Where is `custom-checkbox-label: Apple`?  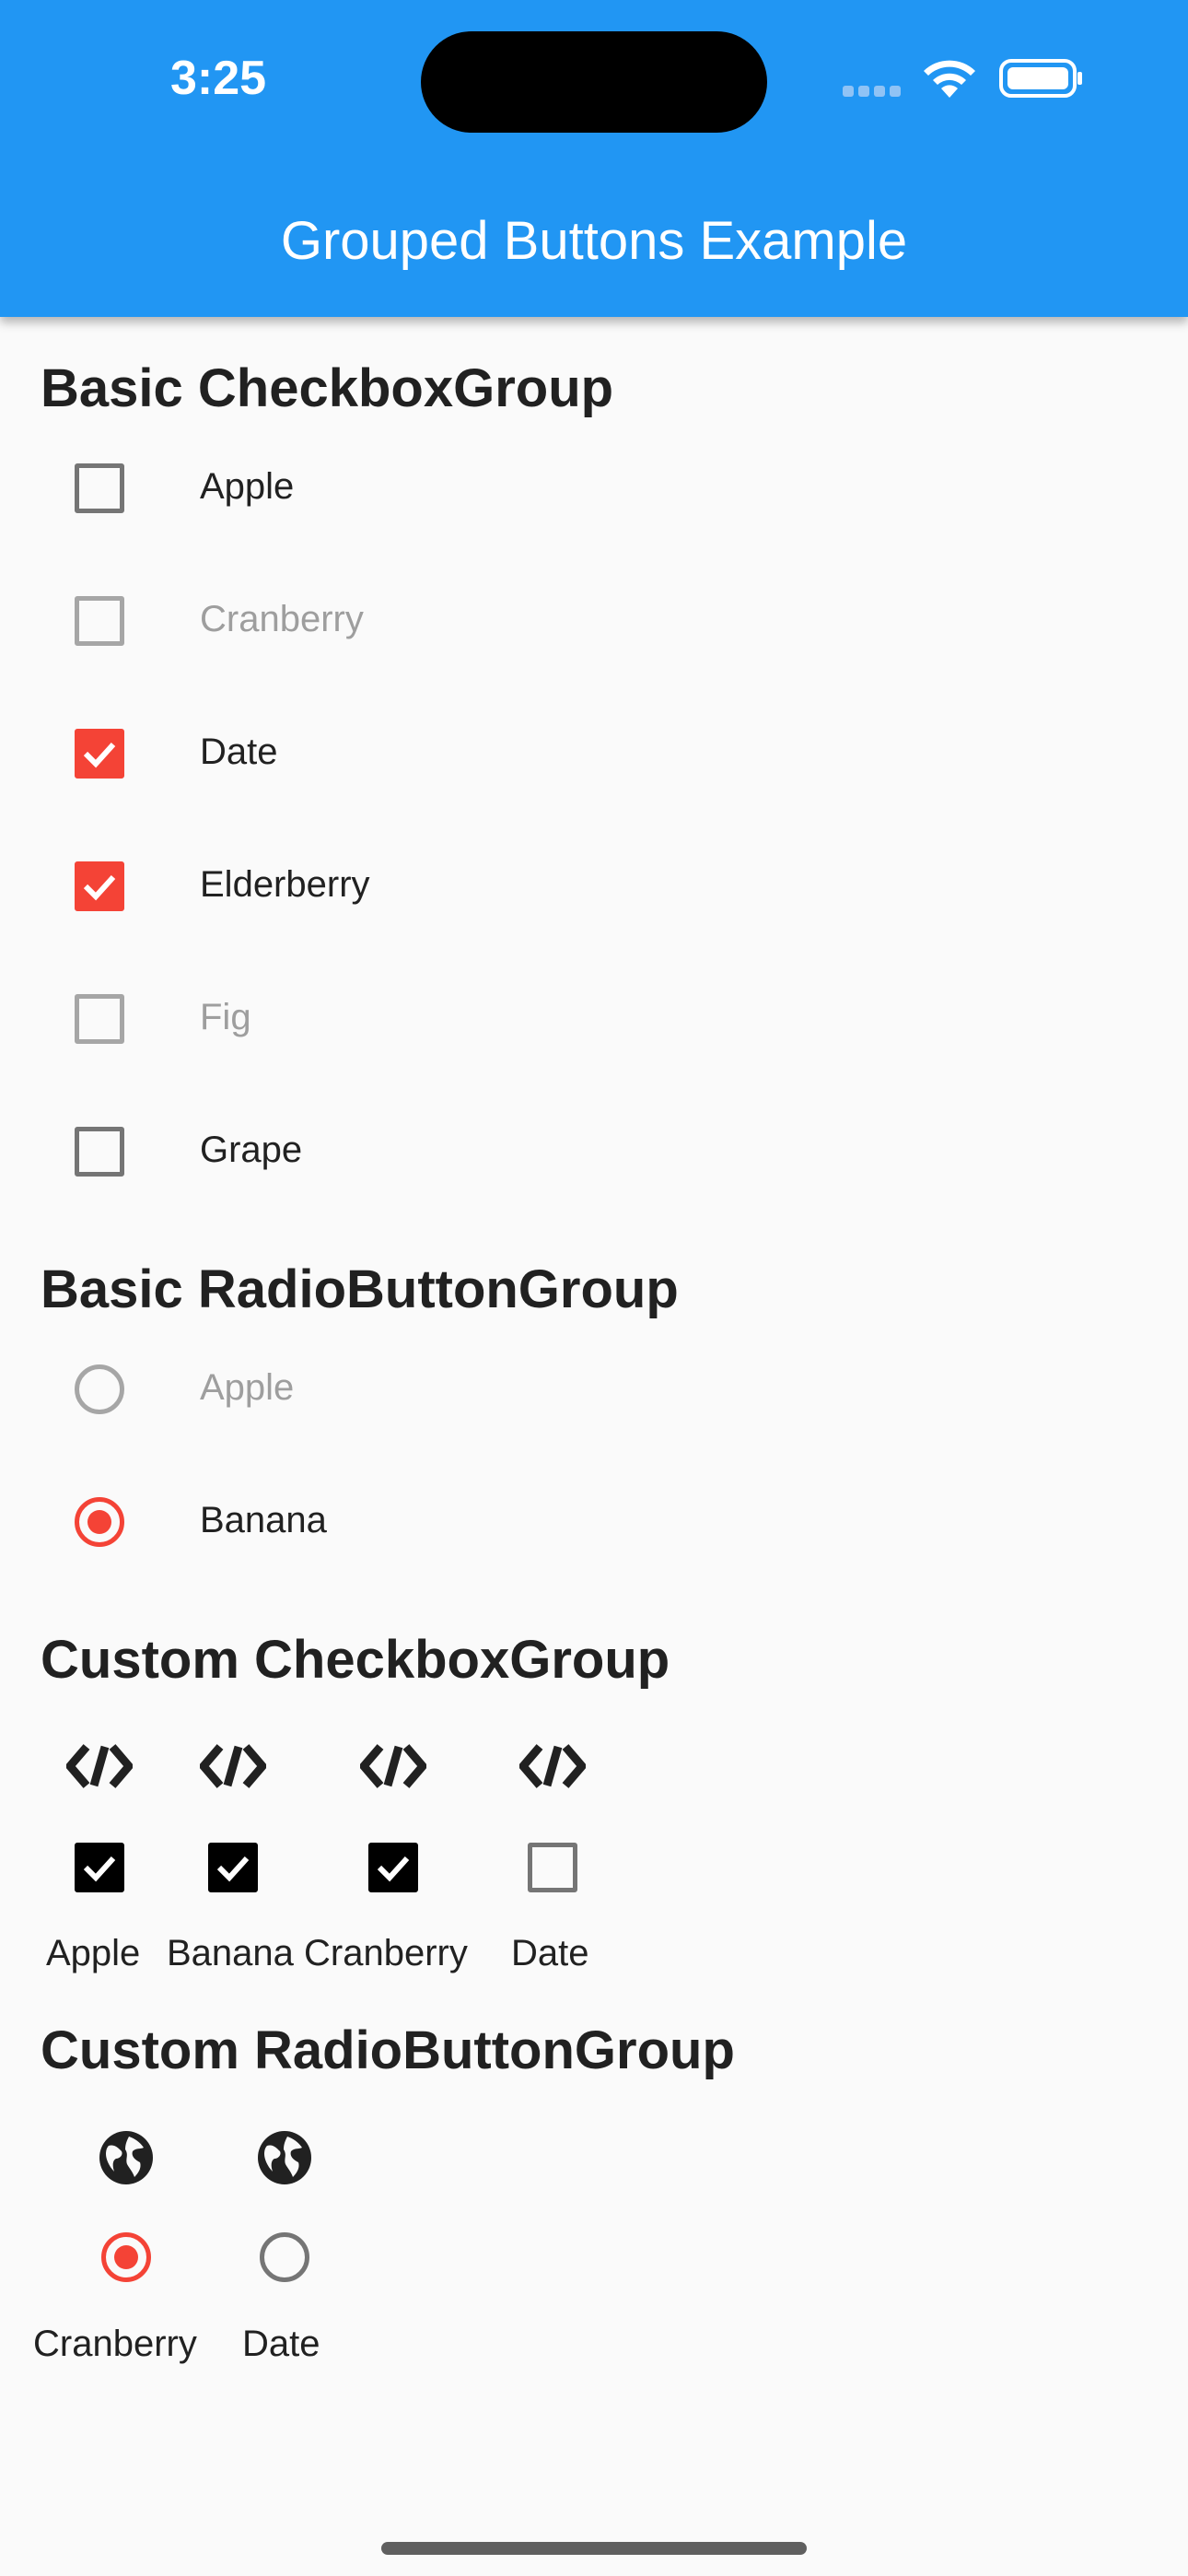
custom-checkbox-label: Apple is located at coordinates (93, 1953).